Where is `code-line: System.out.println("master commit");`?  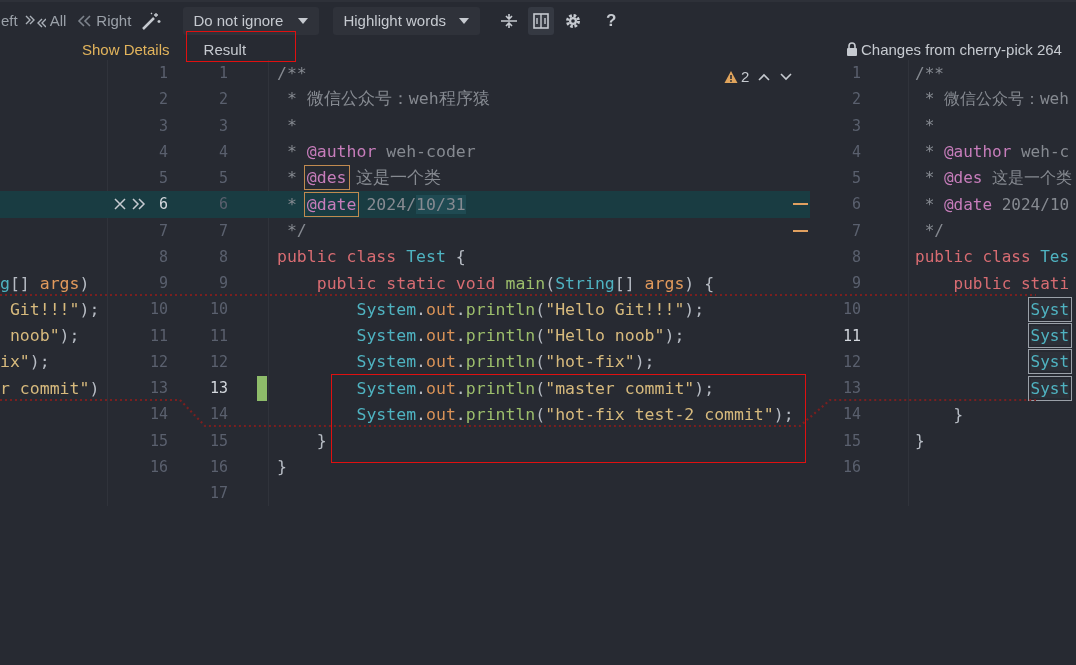 code-line: System.out.println("master commit"); is located at coordinates (535, 388).